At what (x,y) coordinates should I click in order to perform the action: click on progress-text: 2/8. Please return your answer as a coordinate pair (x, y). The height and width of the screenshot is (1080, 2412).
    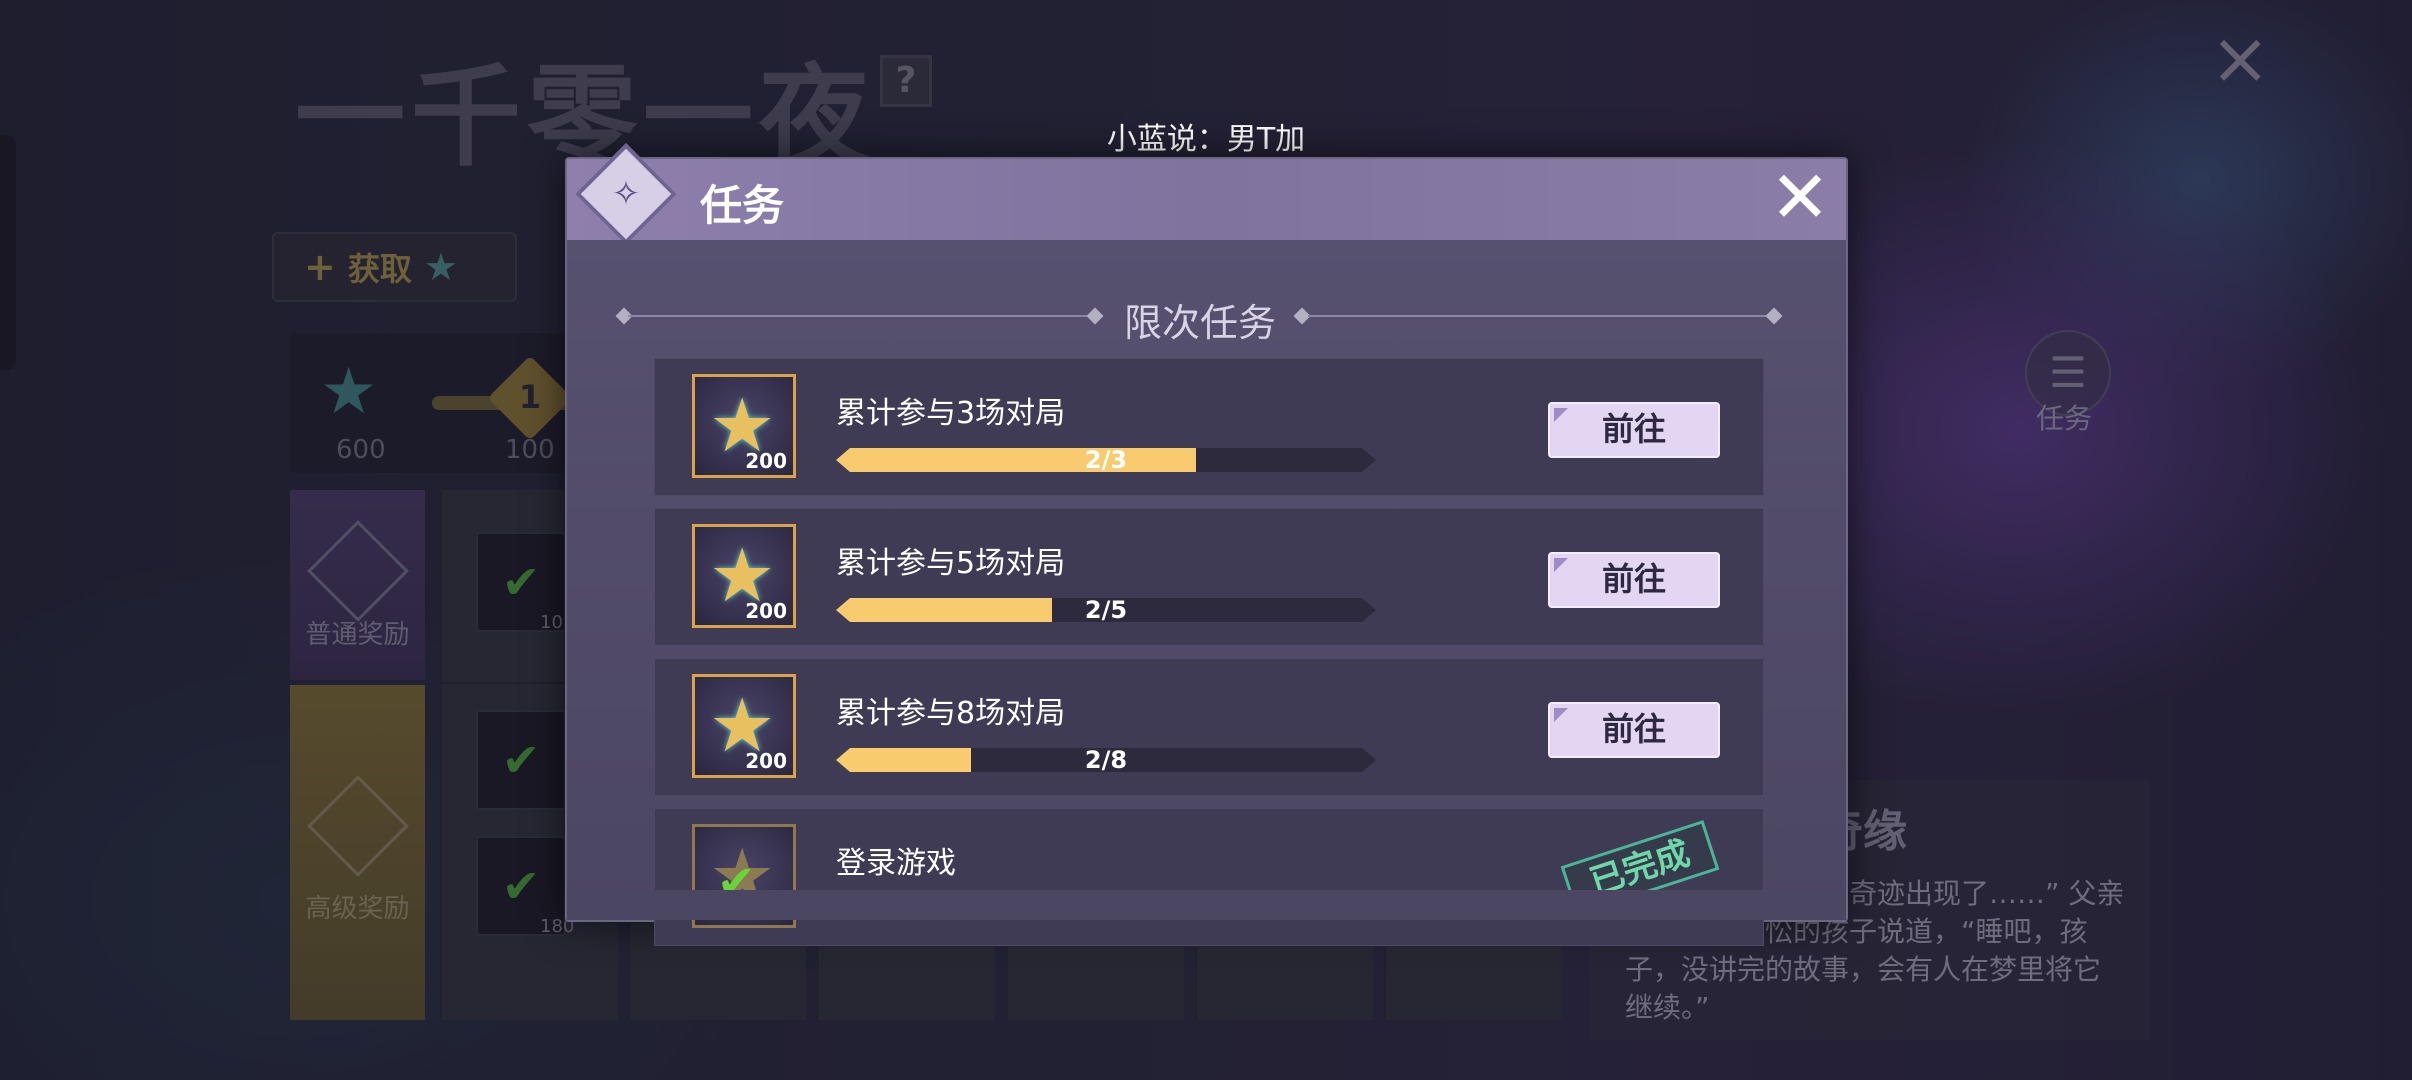
    Looking at the image, I should click on (1106, 760).